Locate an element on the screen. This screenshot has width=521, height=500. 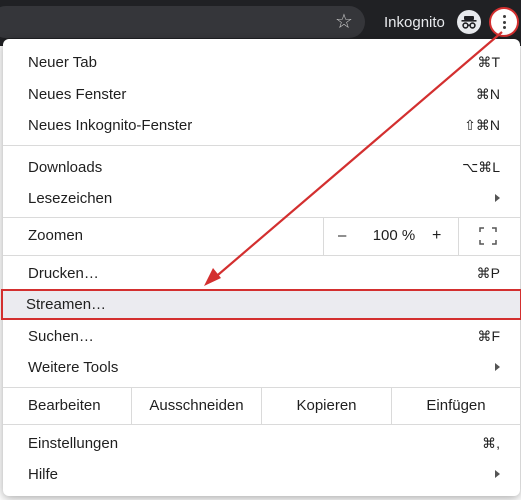
menu-item-shortcut: ⌥⌘L is located at coordinates (481, 167).